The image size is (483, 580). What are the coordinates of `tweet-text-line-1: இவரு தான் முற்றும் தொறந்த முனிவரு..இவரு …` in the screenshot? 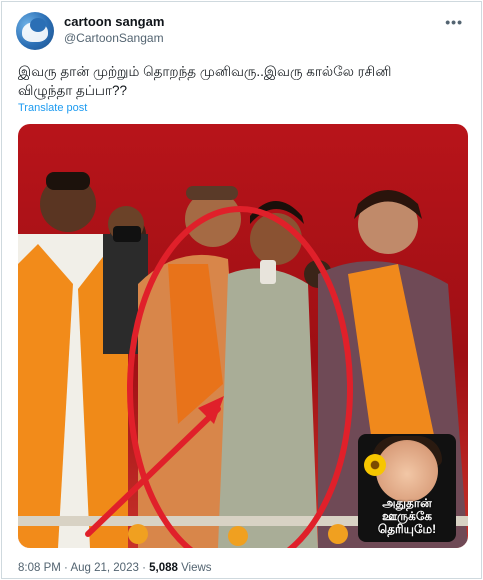 It's located at (205, 71).